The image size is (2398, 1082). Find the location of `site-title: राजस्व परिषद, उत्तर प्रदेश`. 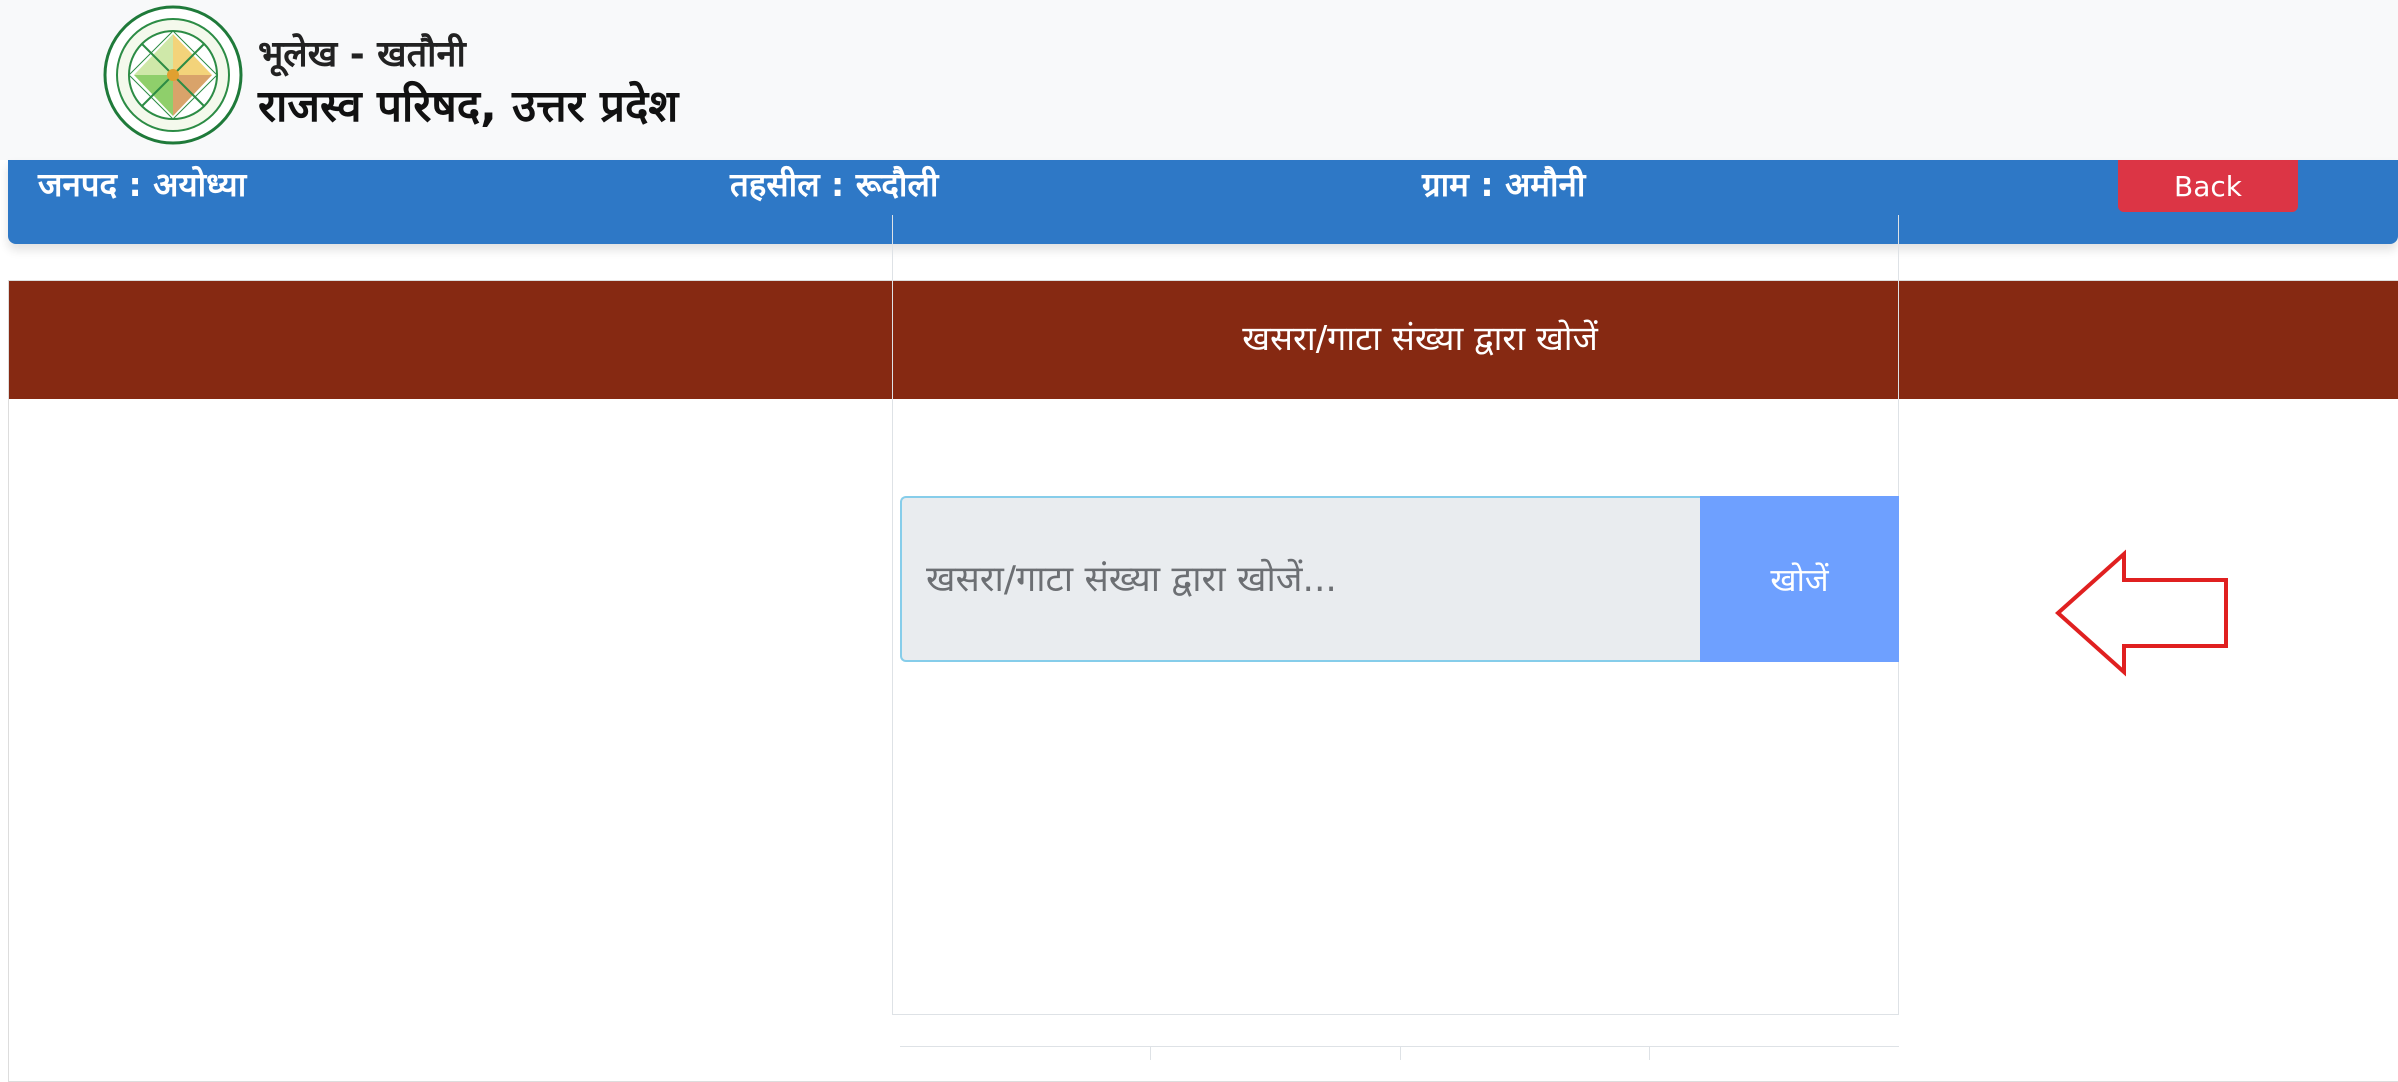

site-title: राजस्व परिषद, उत्तर प्रदेश is located at coordinates (468, 106).